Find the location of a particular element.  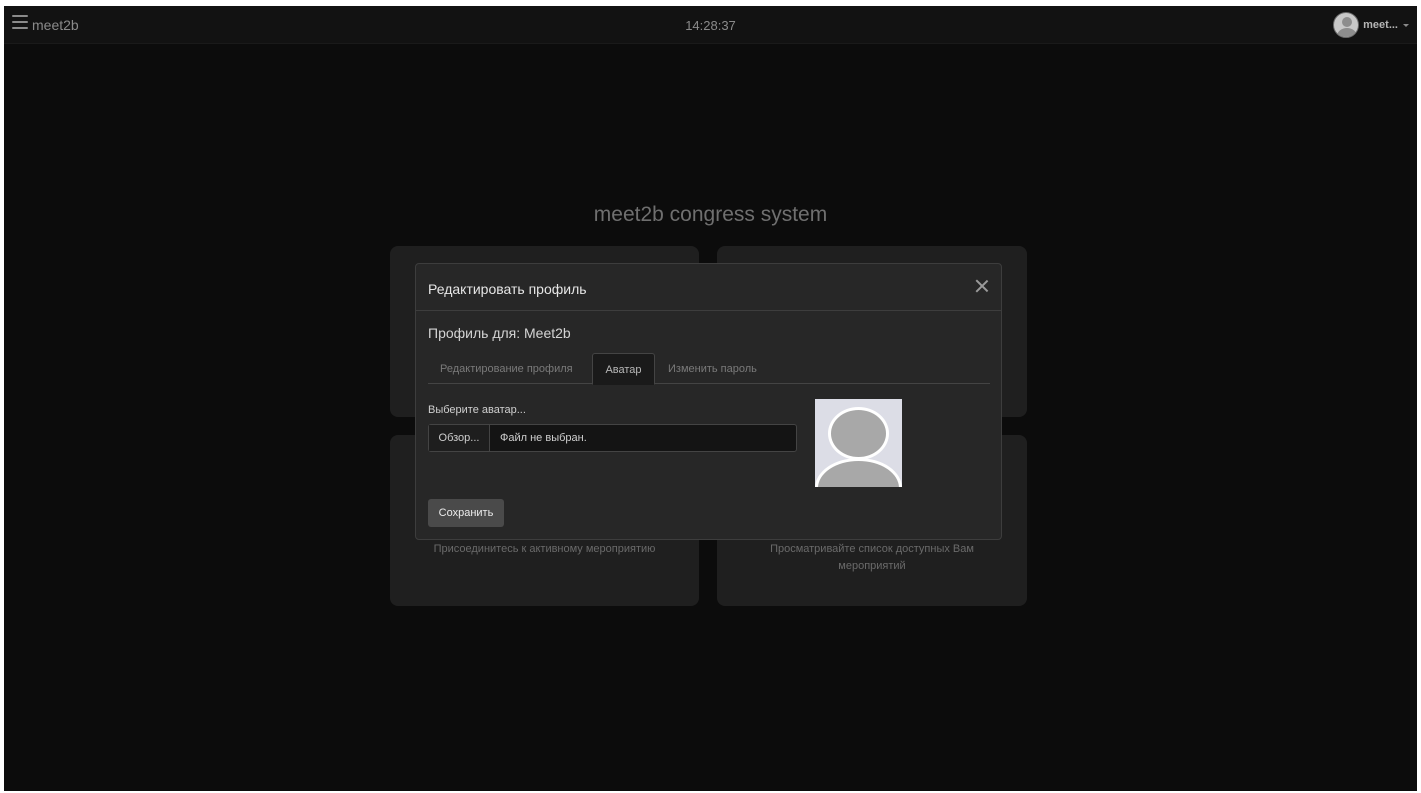

avatar-file-input: Обзор... Файл не выбран. is located at coordinates (612, 438).